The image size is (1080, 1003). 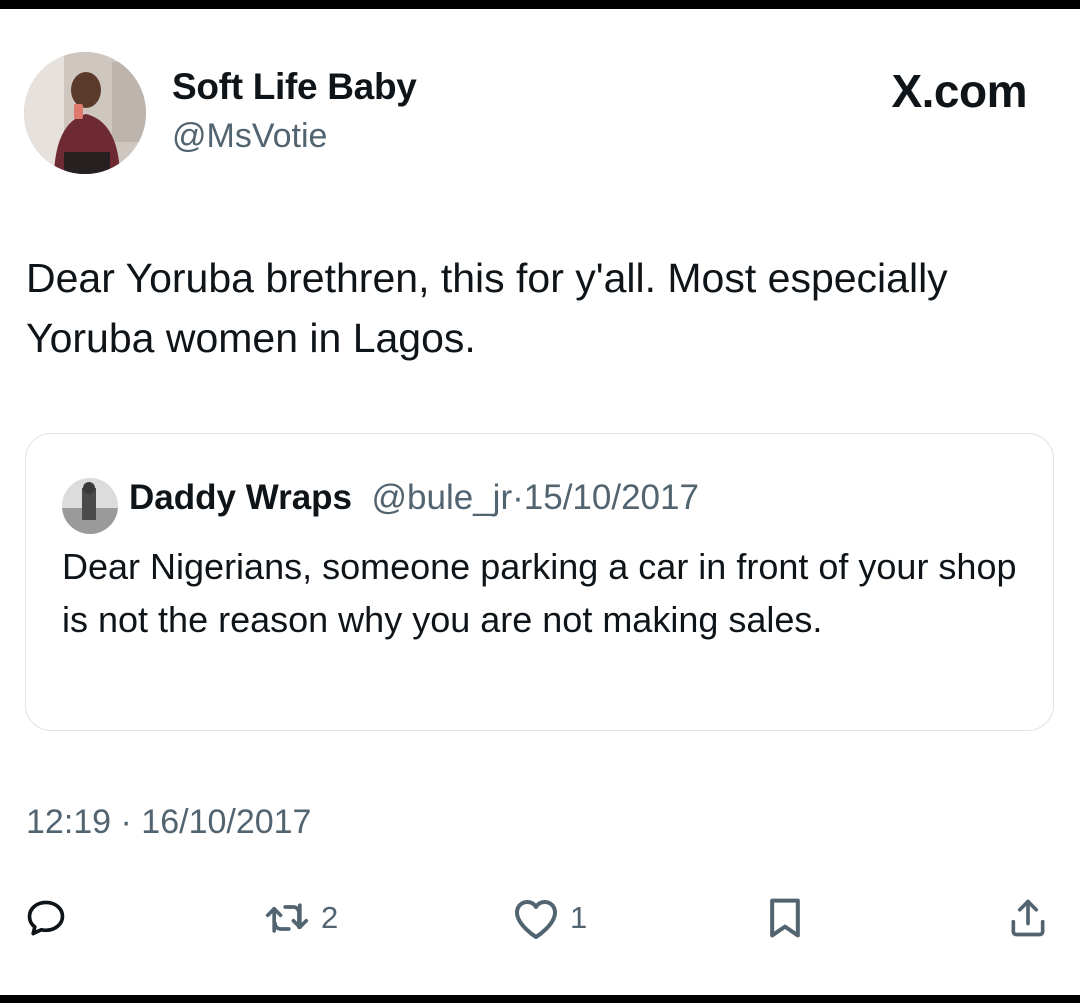 I want to click on quoted-author-name: Daddy Wraps, so click(x=240, y=497).